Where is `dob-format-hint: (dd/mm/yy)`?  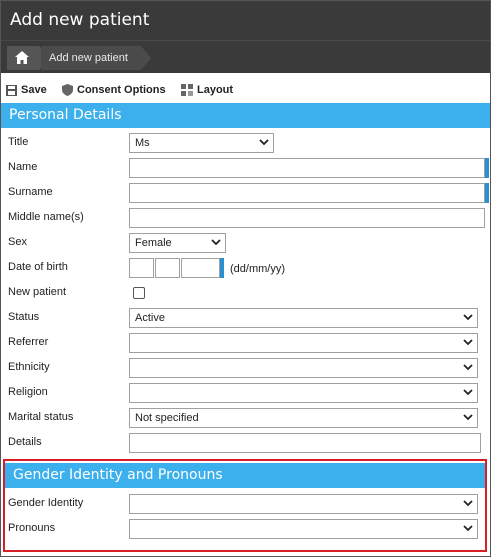
dob-format-hint: (dd/mm/yy) is located at coordinates (257, 269).